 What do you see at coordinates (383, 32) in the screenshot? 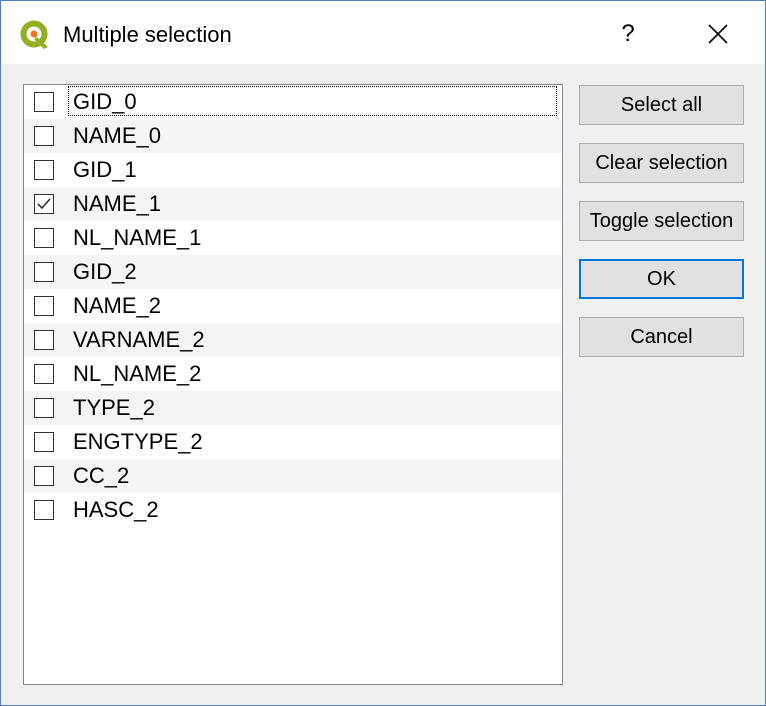
I see `title-bar: Multiple selection ?` at bounding box center [383, 32].